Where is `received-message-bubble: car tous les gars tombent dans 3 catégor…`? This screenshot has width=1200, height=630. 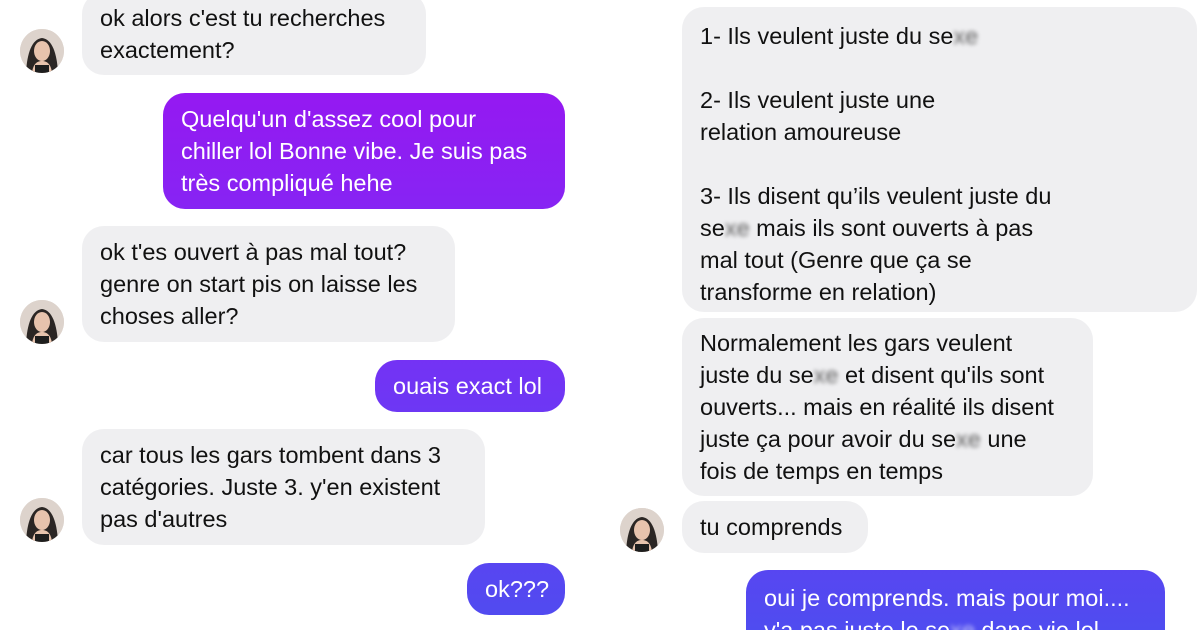 received-message-bubble: car tous les gars tombent dans 3 catégor… is located at coordinates (283, 487).